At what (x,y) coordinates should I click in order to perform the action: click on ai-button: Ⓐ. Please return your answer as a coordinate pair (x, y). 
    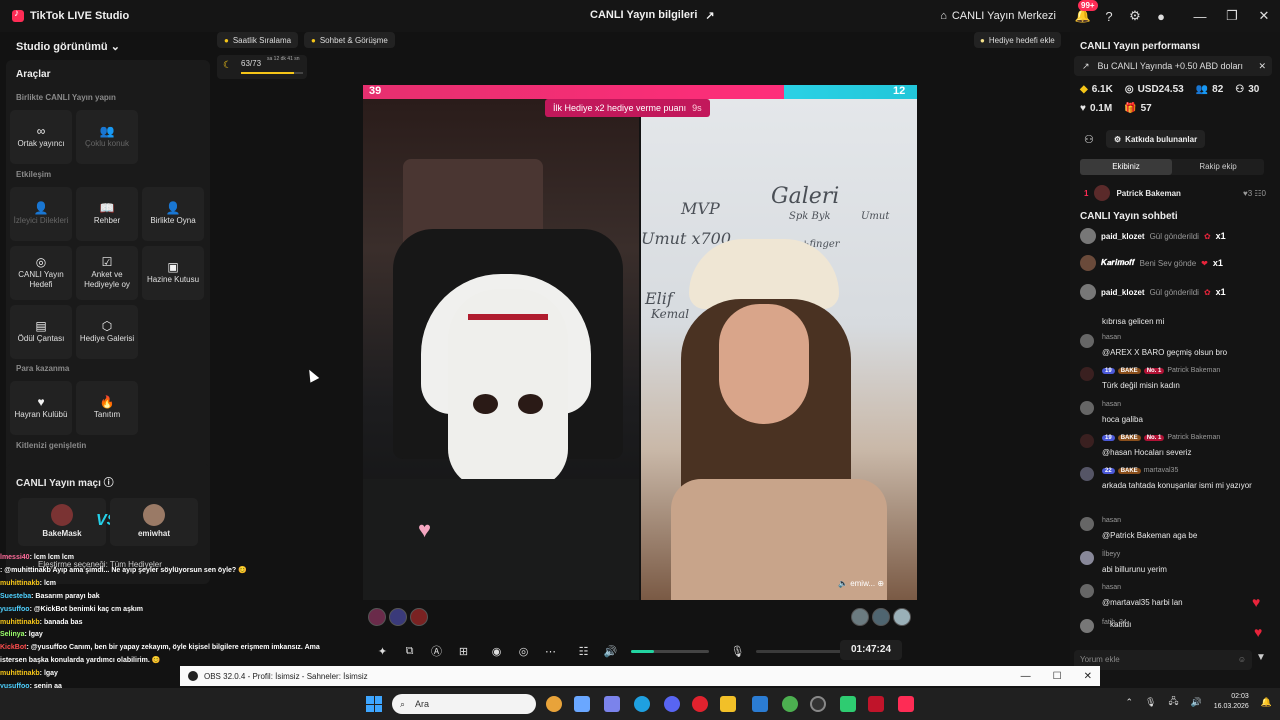
    Looking at the image, I should click on (436, 651).